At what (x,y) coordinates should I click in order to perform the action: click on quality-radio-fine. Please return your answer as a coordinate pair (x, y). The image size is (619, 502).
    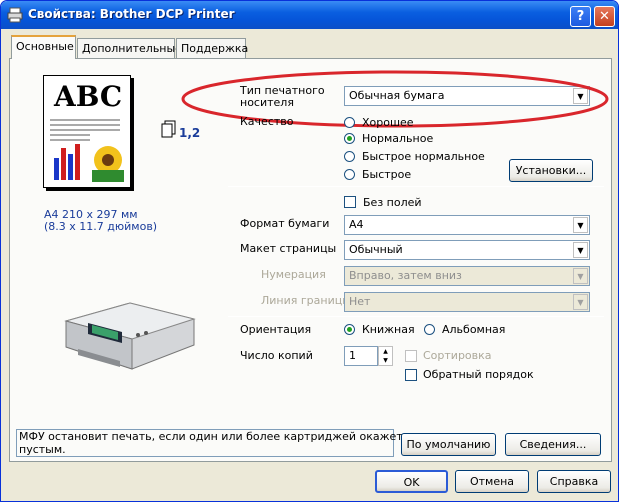
    Looking at the image, I should click on (349, 122).